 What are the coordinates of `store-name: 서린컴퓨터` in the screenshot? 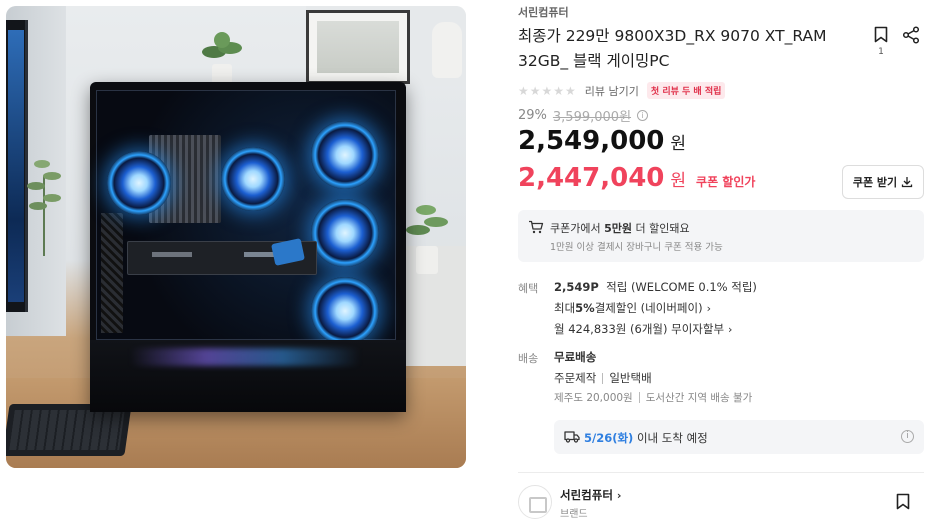 It's located at (586, 495).